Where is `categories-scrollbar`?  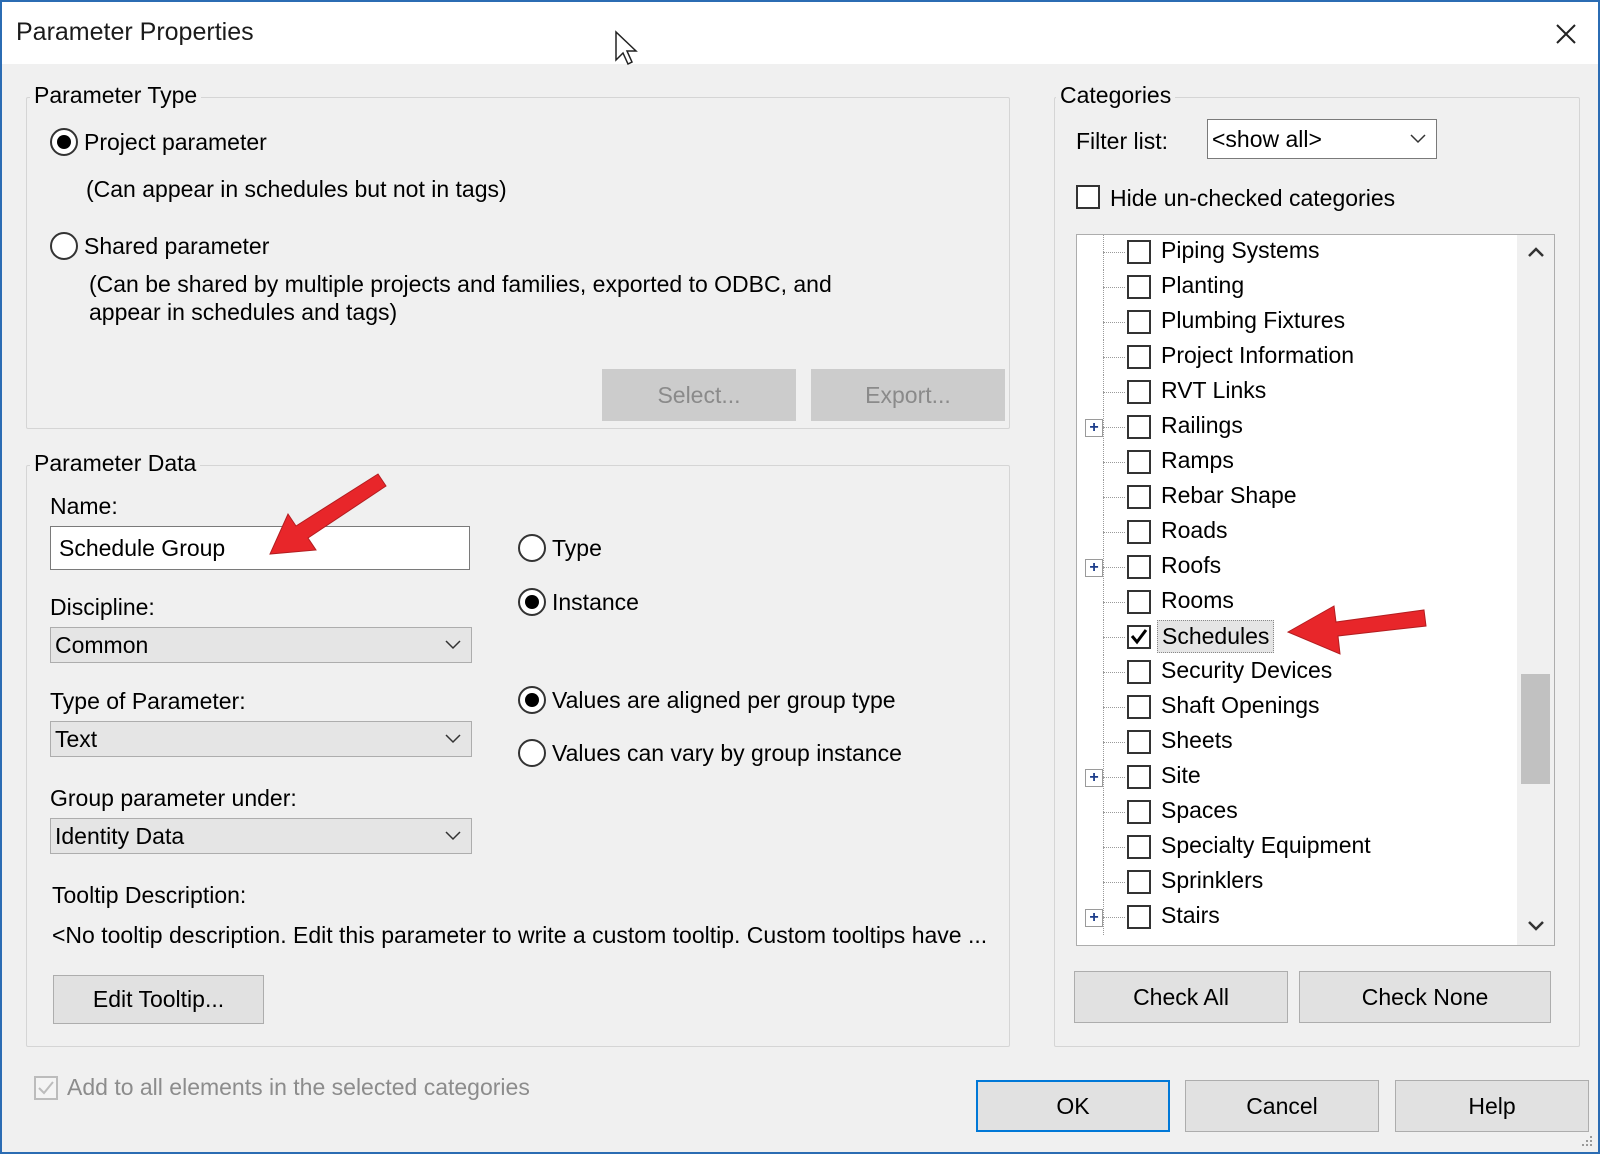 categories-scrollbar is located at coordinates (1535, 590).